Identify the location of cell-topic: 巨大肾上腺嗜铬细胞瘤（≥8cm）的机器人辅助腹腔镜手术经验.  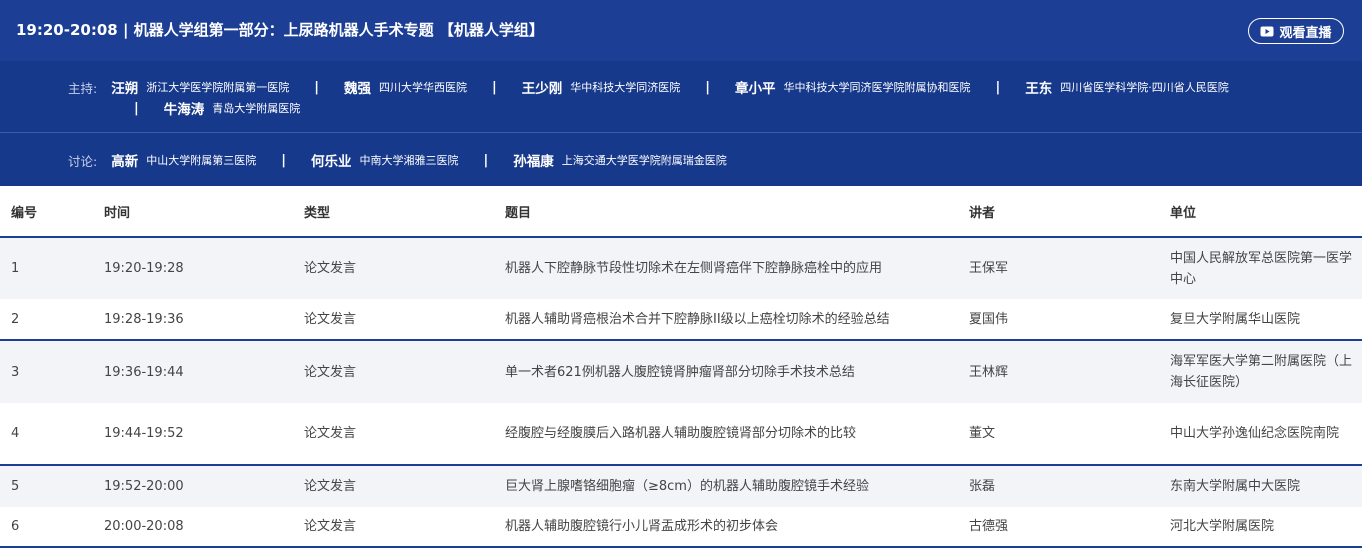
(737, 485).